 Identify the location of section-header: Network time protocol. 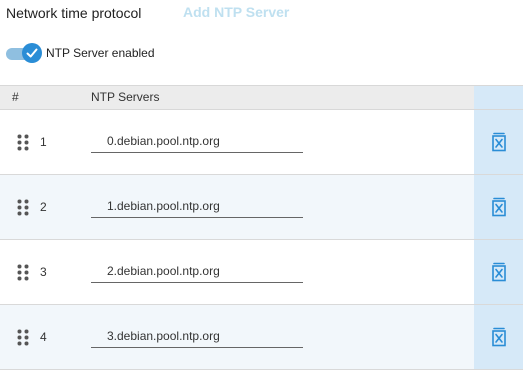
(73, 13).